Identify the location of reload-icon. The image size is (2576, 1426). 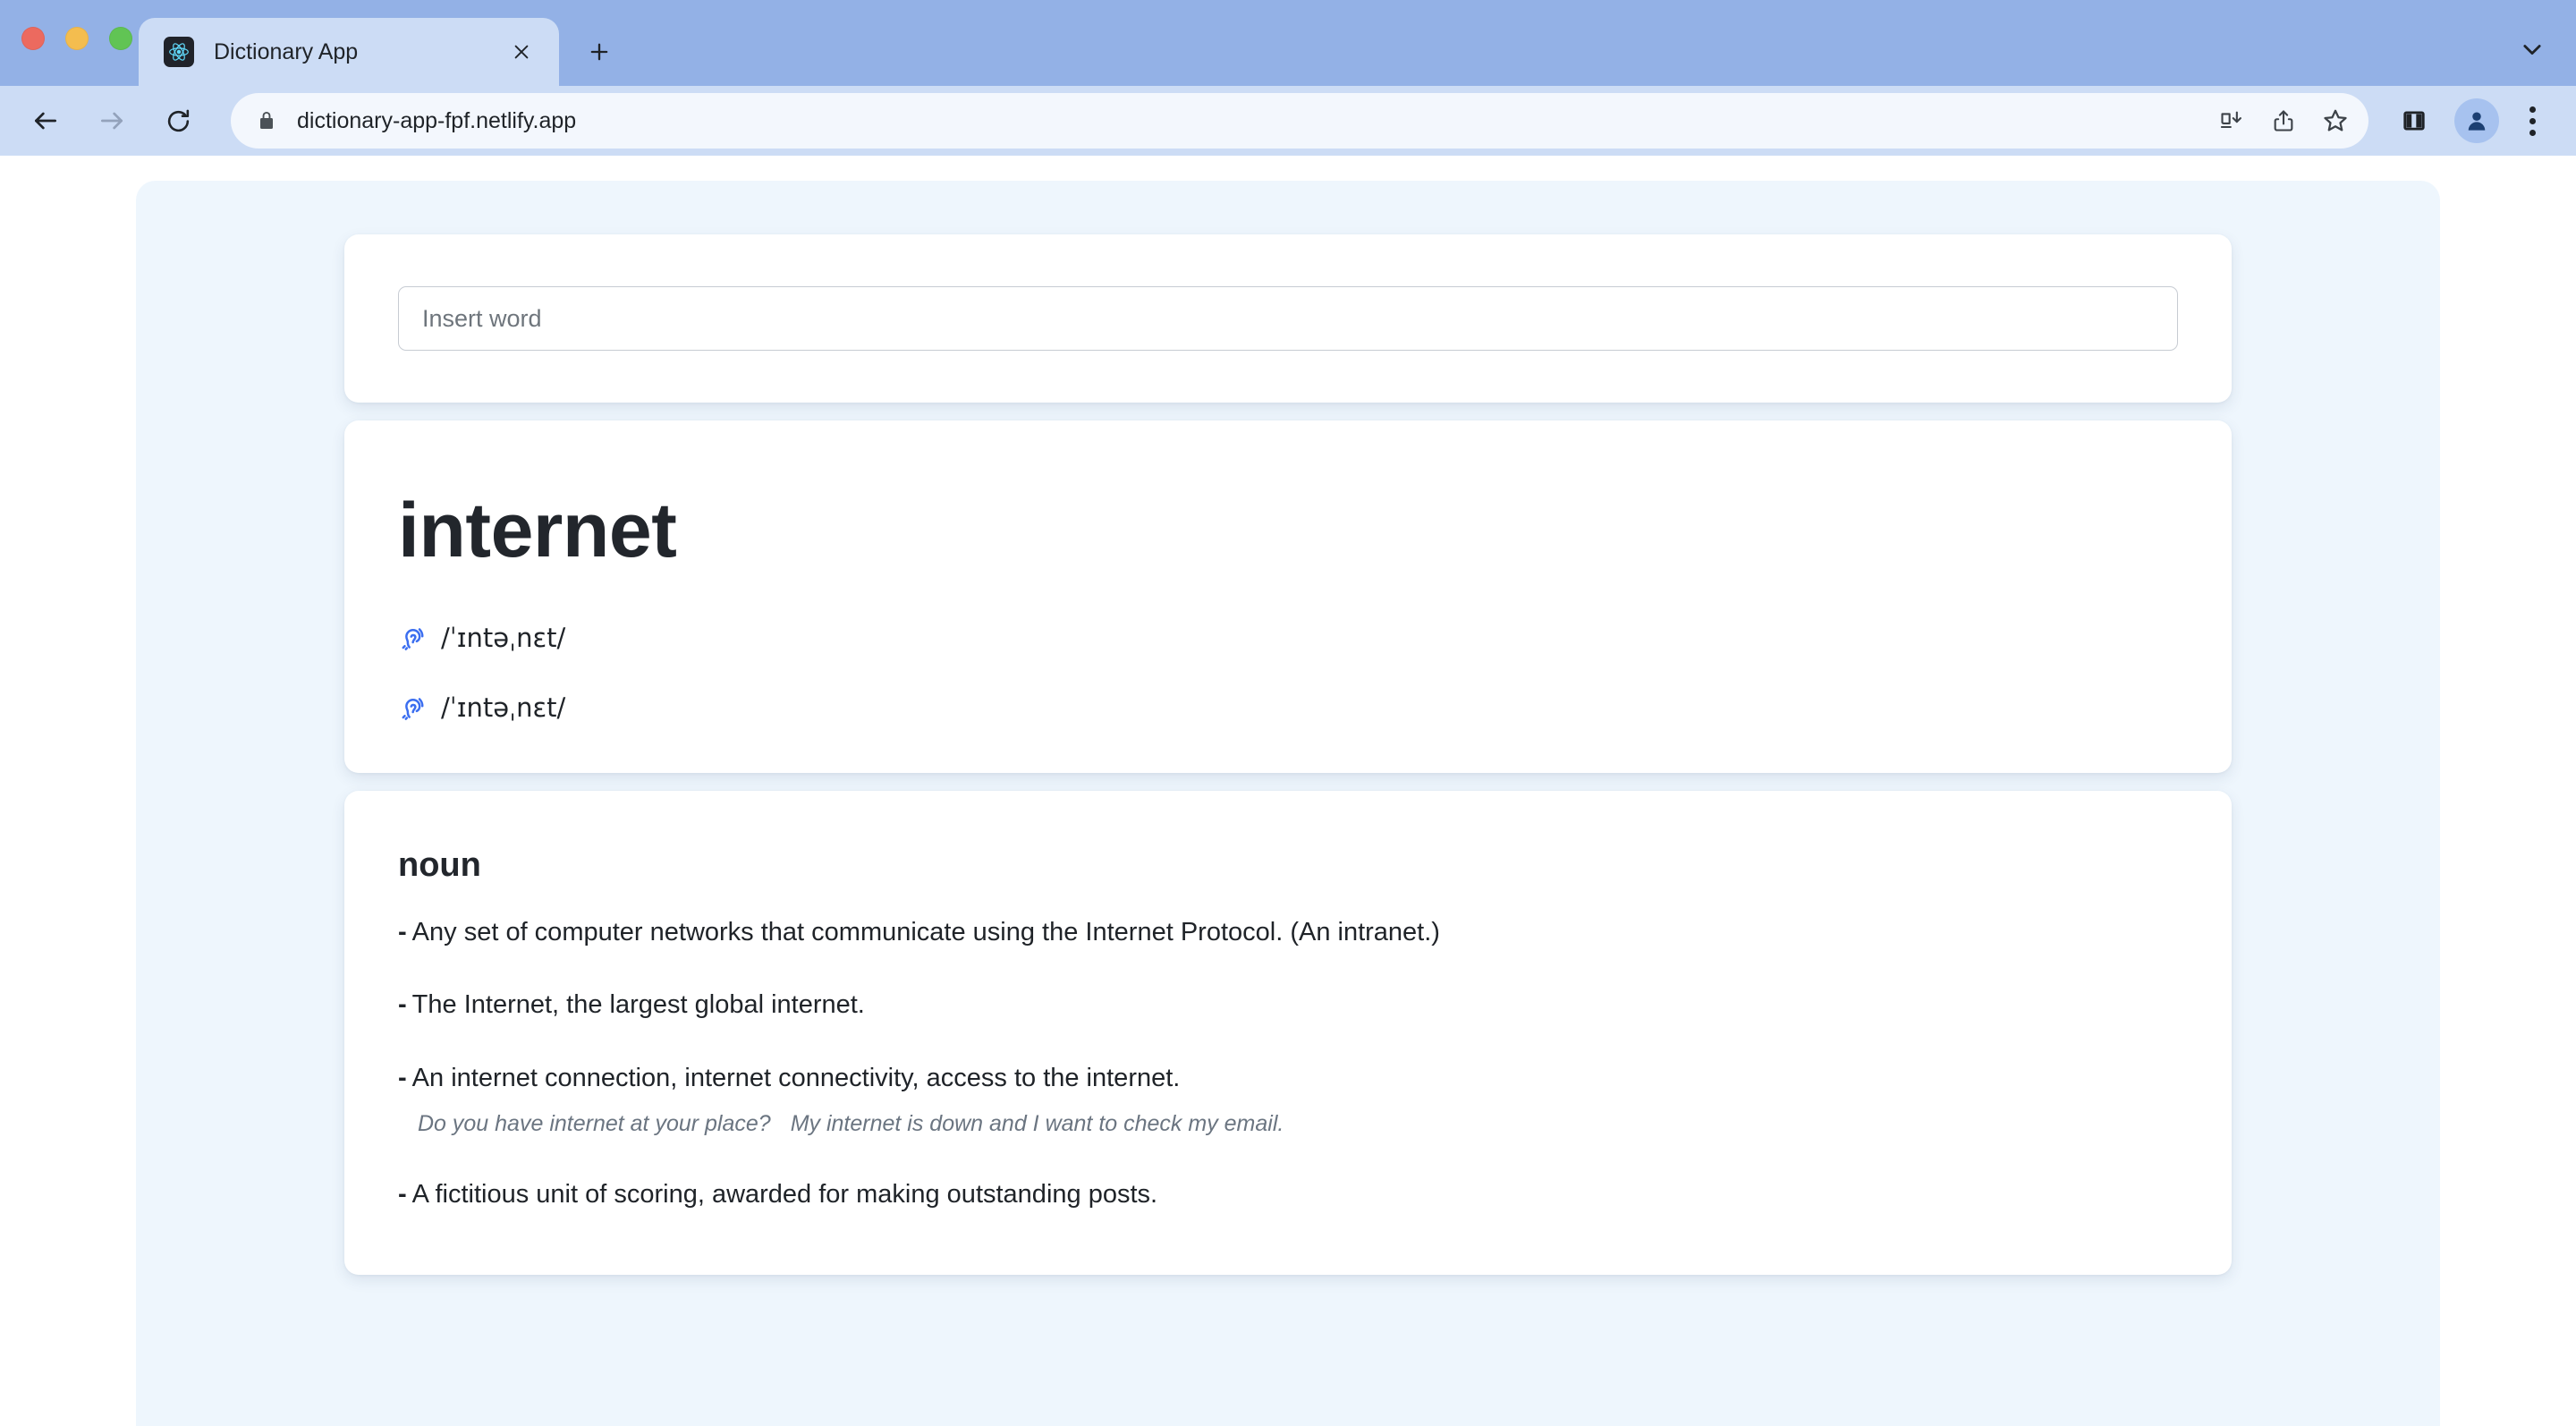
(178, 121).